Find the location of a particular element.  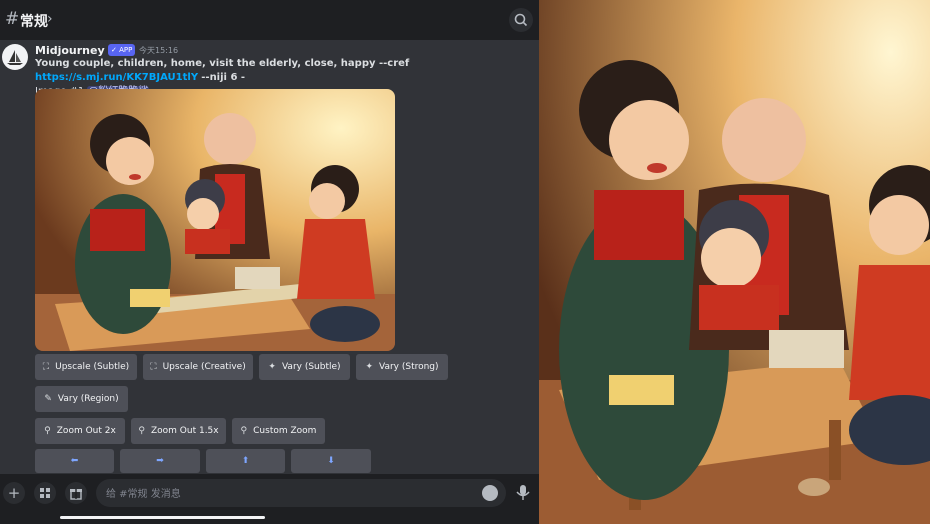

plus-icon: + is located at coordinates (14, 493).